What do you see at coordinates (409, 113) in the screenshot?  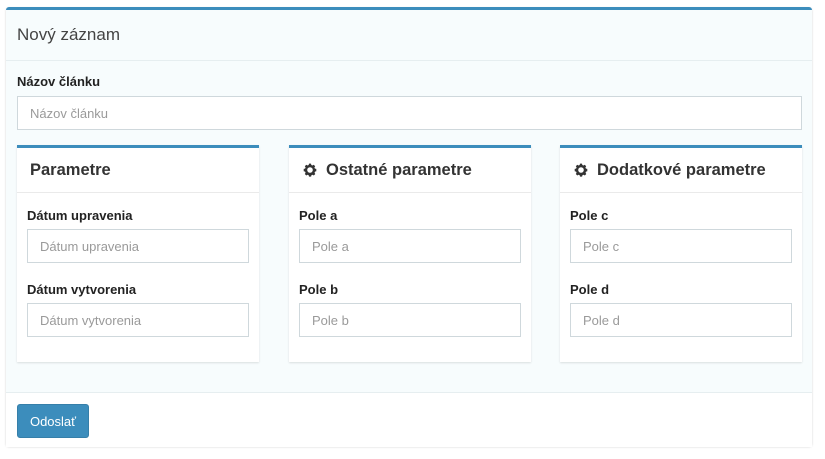 I see `article-name-input` at bounding box center [409, 113].